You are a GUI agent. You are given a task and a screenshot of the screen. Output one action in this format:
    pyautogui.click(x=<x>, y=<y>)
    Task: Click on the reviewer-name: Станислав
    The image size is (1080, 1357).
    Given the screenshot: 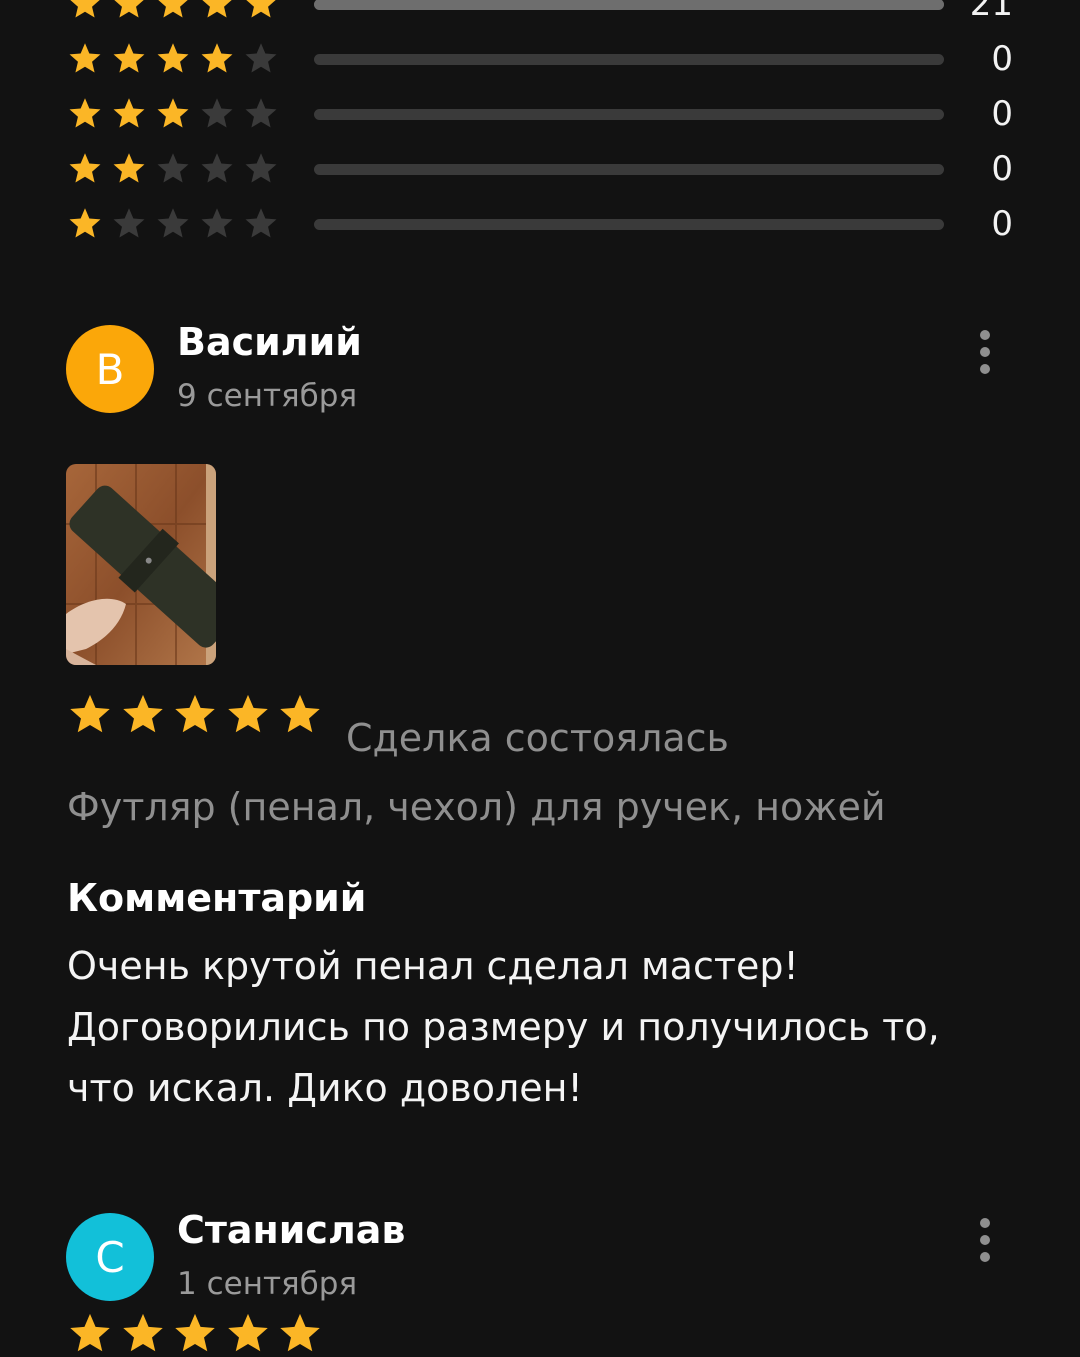 What is the action you would take?
    pyautogui.click(x=291, y=1230)
    